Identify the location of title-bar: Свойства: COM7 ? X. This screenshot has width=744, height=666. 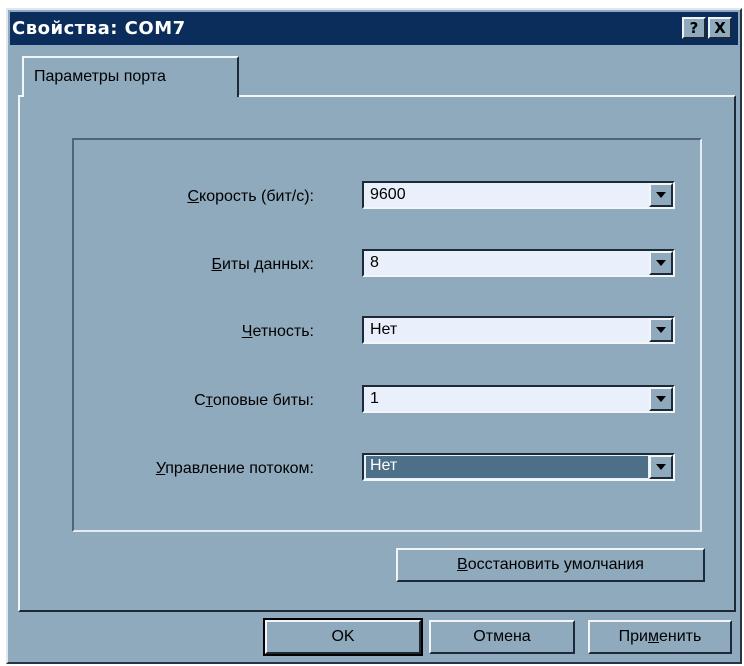
(374, 28).